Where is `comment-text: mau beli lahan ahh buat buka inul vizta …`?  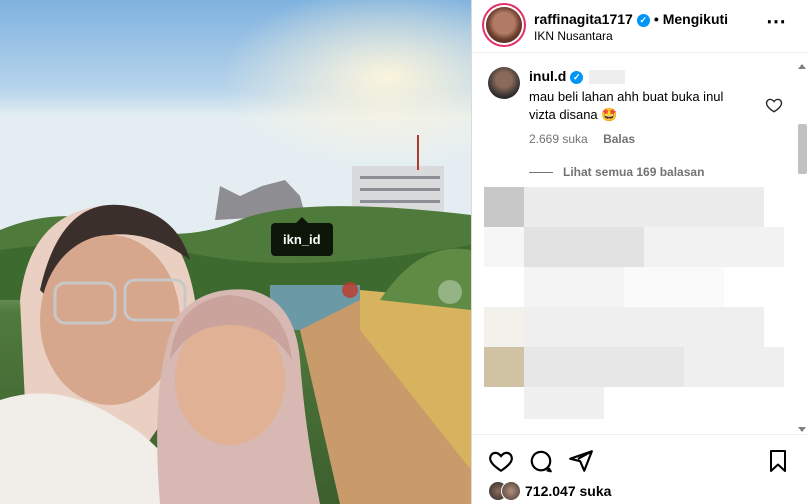
comment-text: mau beli lahan ahh buat buka inul vizta … is located at coordinates (626, 105).